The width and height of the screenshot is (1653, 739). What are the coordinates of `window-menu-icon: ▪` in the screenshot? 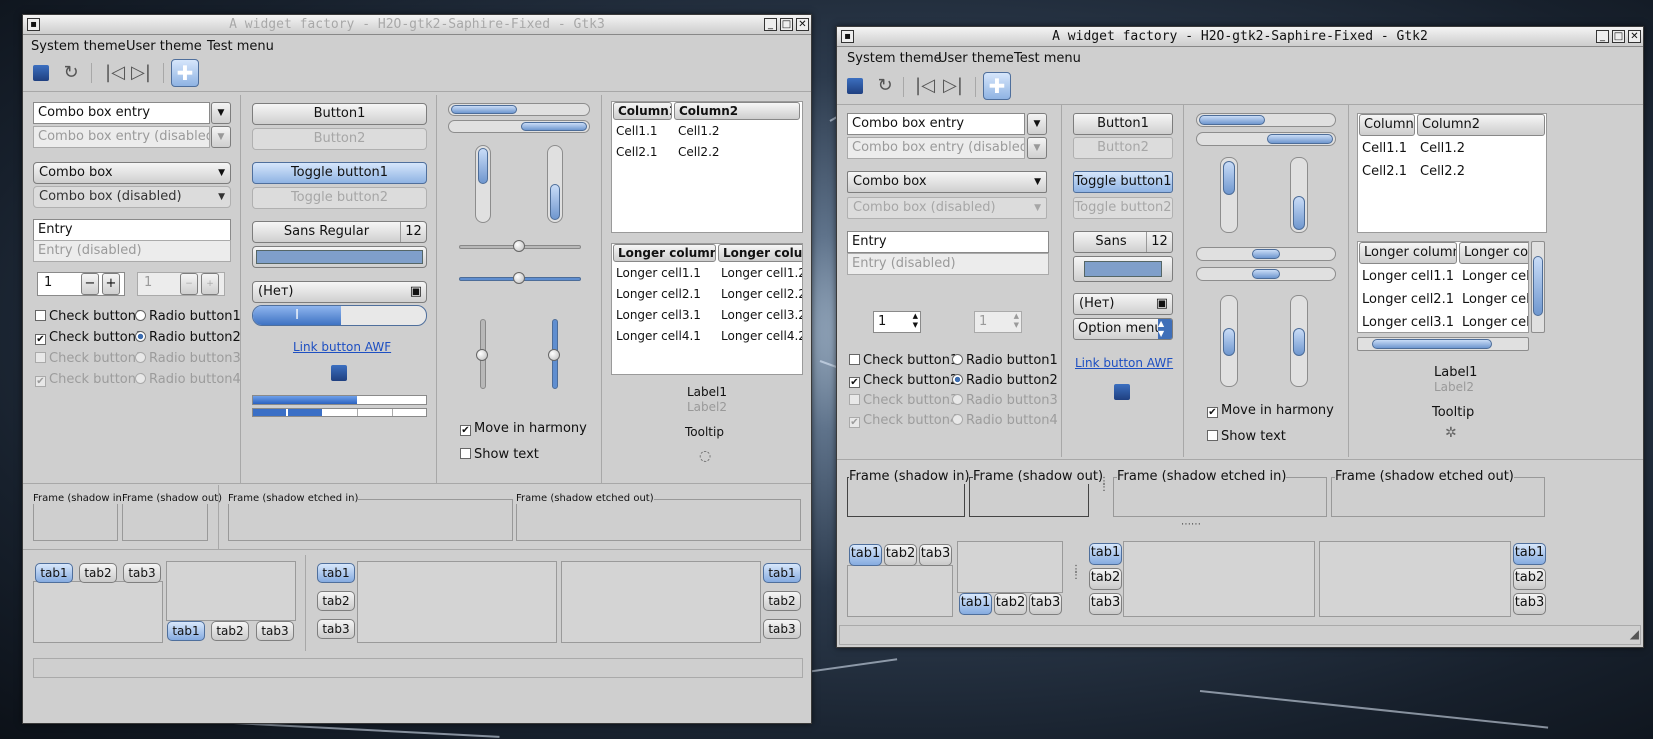 It's located at (33, 24).